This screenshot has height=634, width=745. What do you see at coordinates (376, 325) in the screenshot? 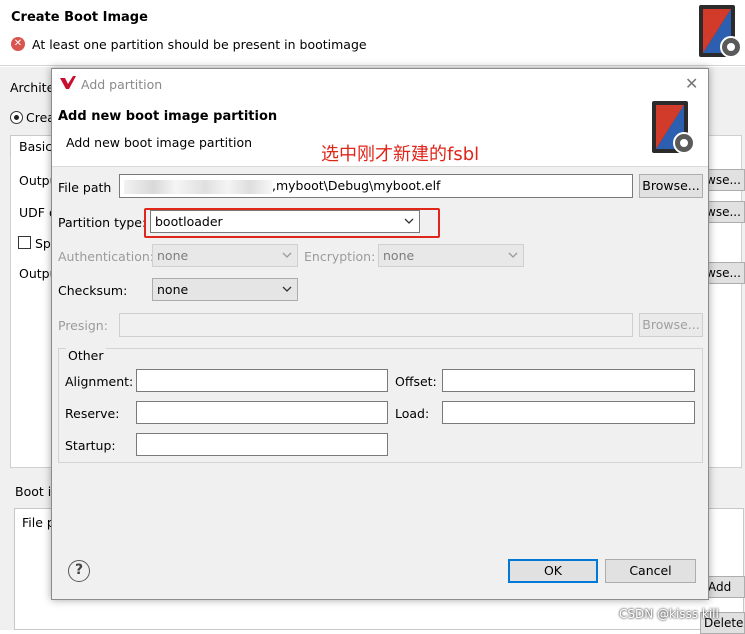
I see `presign-input` at bounding box center [376, 325].